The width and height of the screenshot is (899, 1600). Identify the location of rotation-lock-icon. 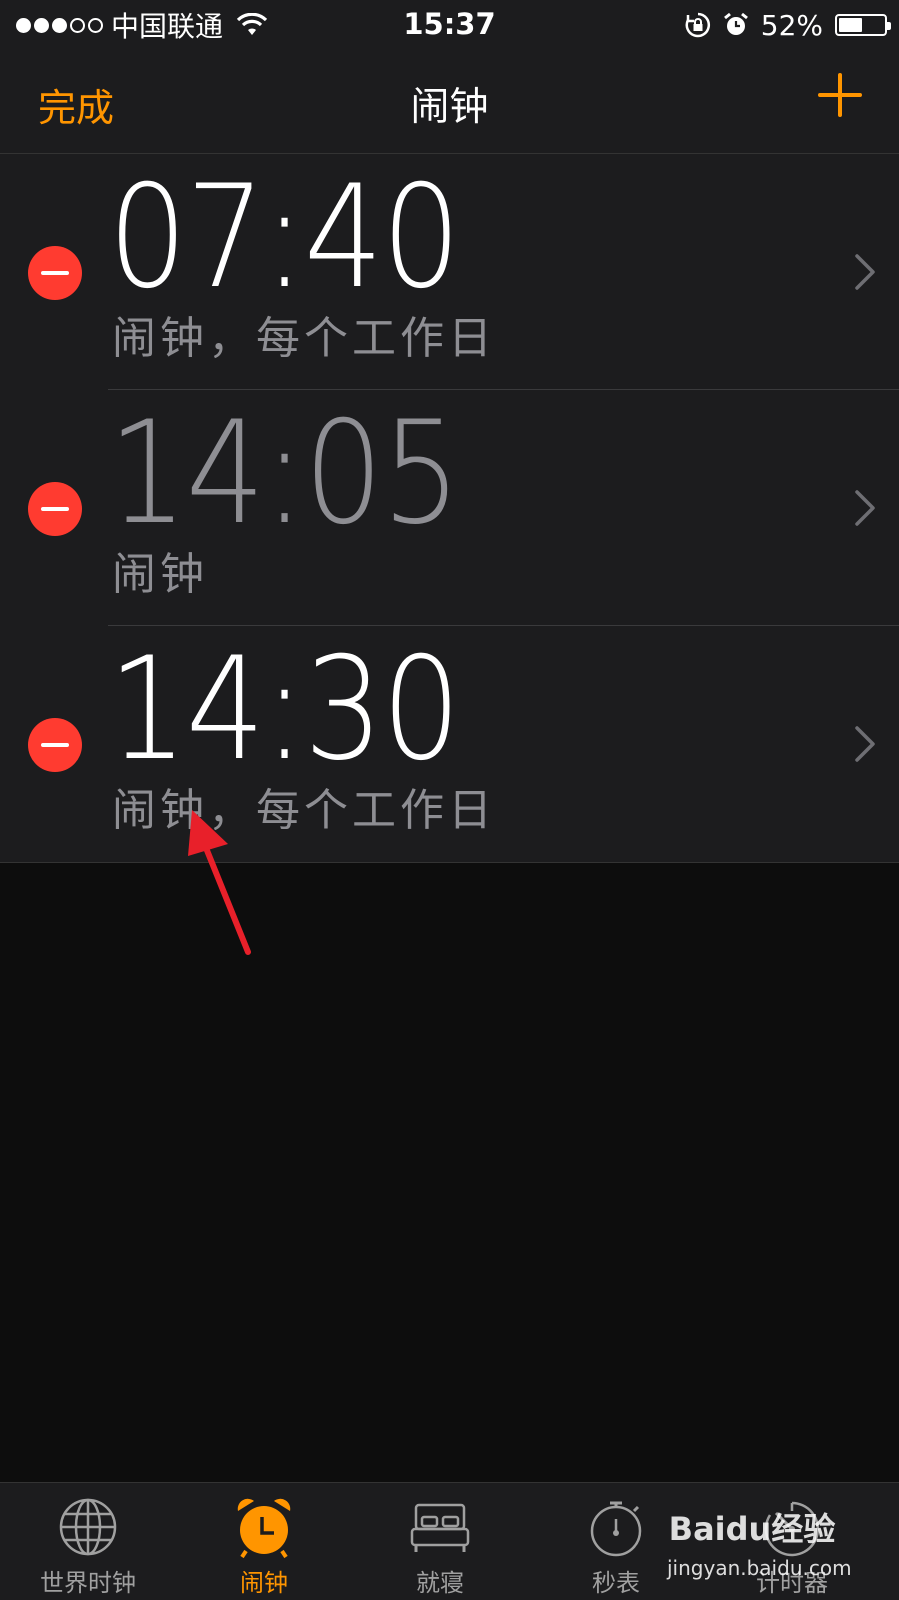
(697, 25).